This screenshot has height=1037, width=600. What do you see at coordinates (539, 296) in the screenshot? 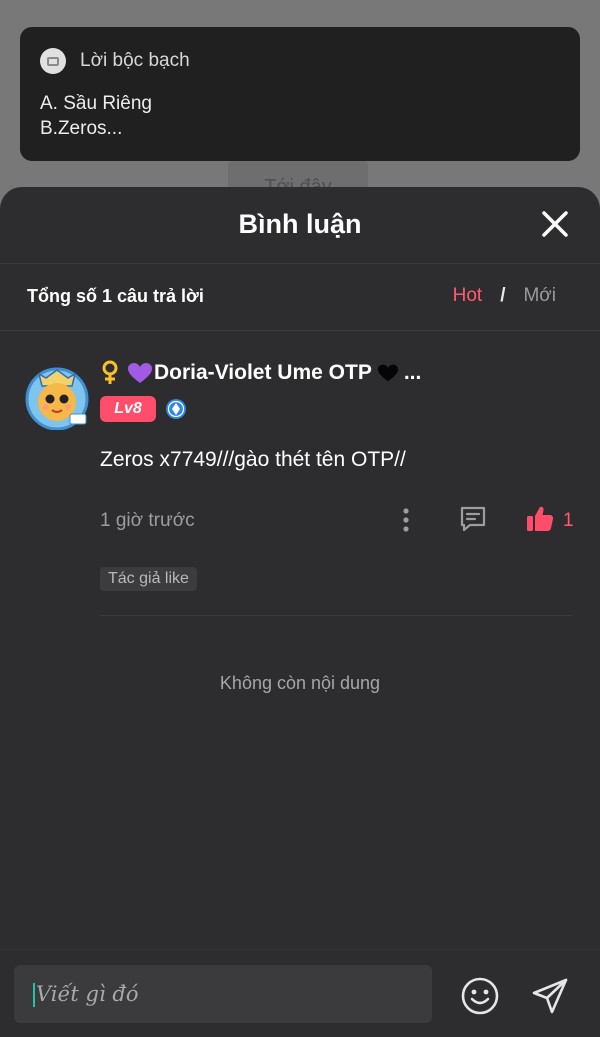
I see `sort-new-tab: Mới` at bounding box center [539, 296].